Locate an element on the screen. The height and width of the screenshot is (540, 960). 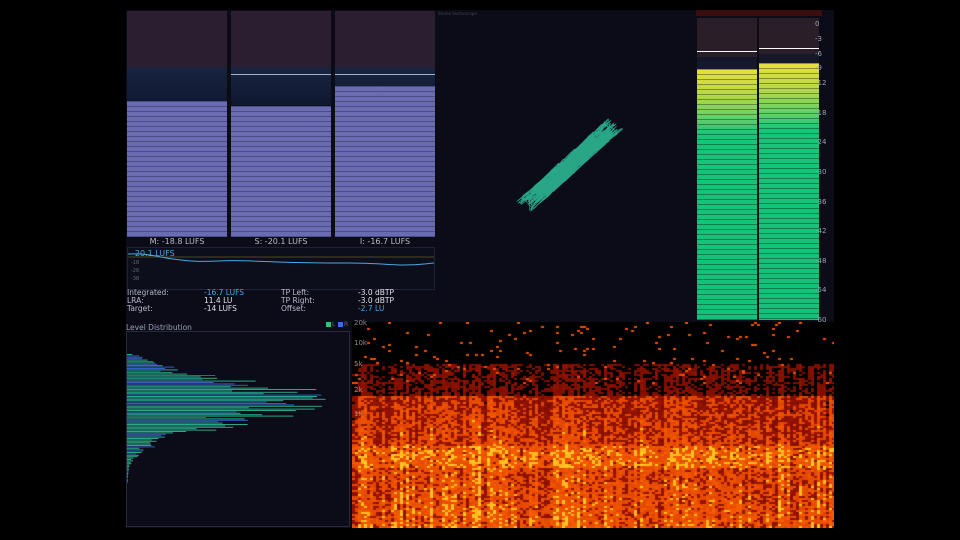
integrated-peak-marker is located at coordinates (385, 75).